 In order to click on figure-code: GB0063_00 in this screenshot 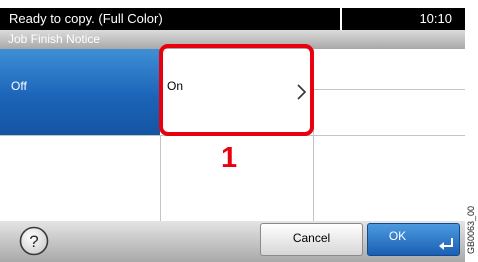, I will do `click(470, 230)`.